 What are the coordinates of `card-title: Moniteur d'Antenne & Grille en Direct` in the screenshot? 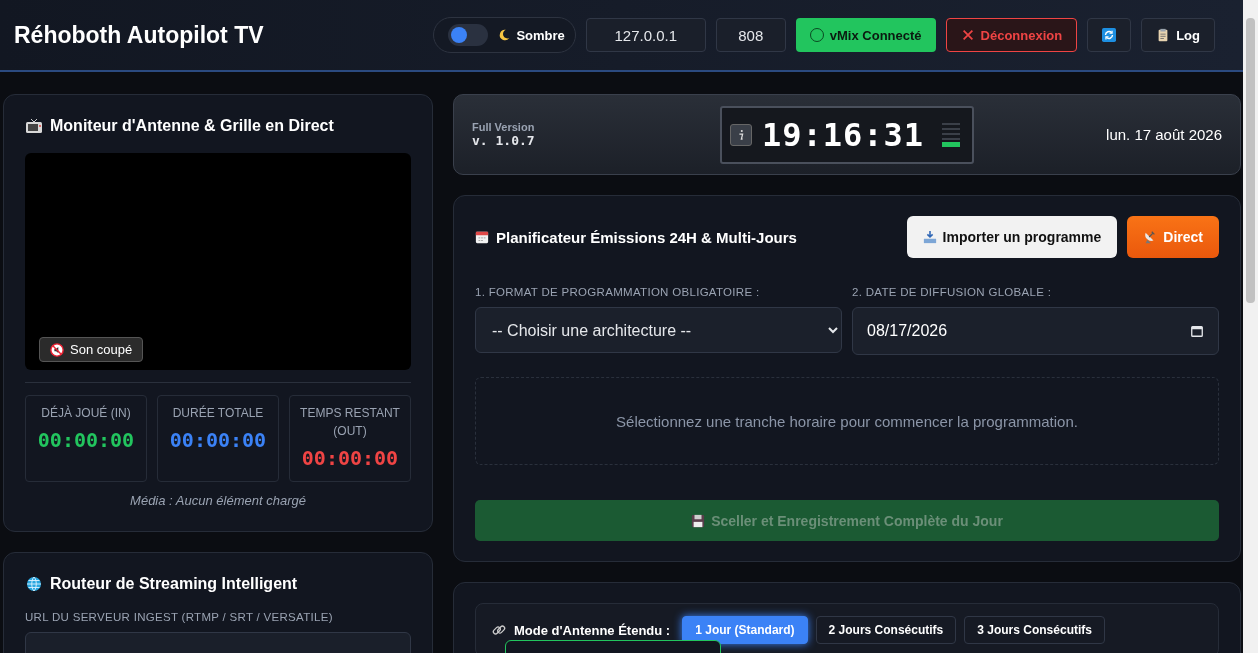 It's located at (192, 126).